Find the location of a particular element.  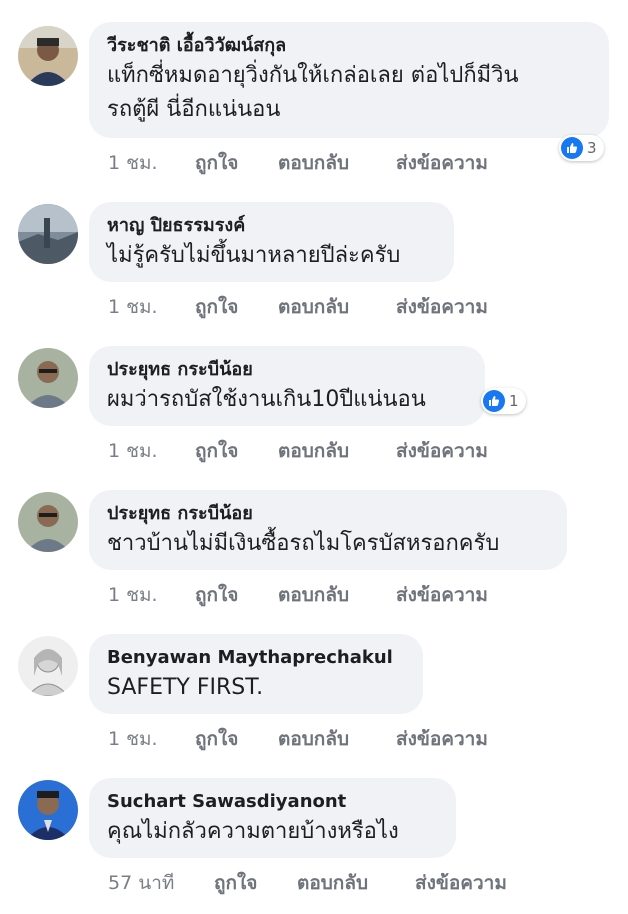

reaction-count: 1 is located at coordinates (503, 401).